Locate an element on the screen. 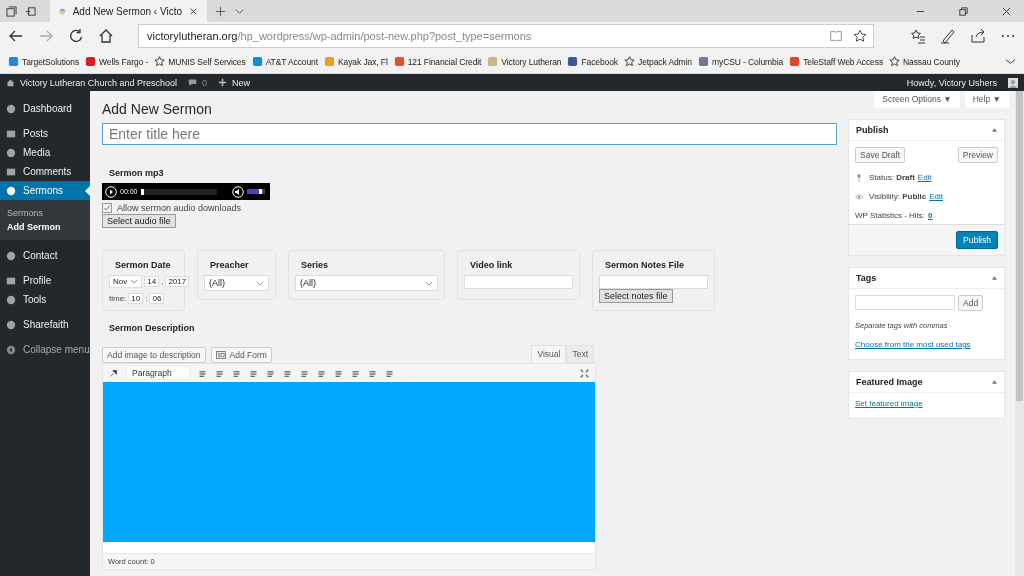  bookmark-link: TeleStaff Web Access is located at coordinates (836, 61).